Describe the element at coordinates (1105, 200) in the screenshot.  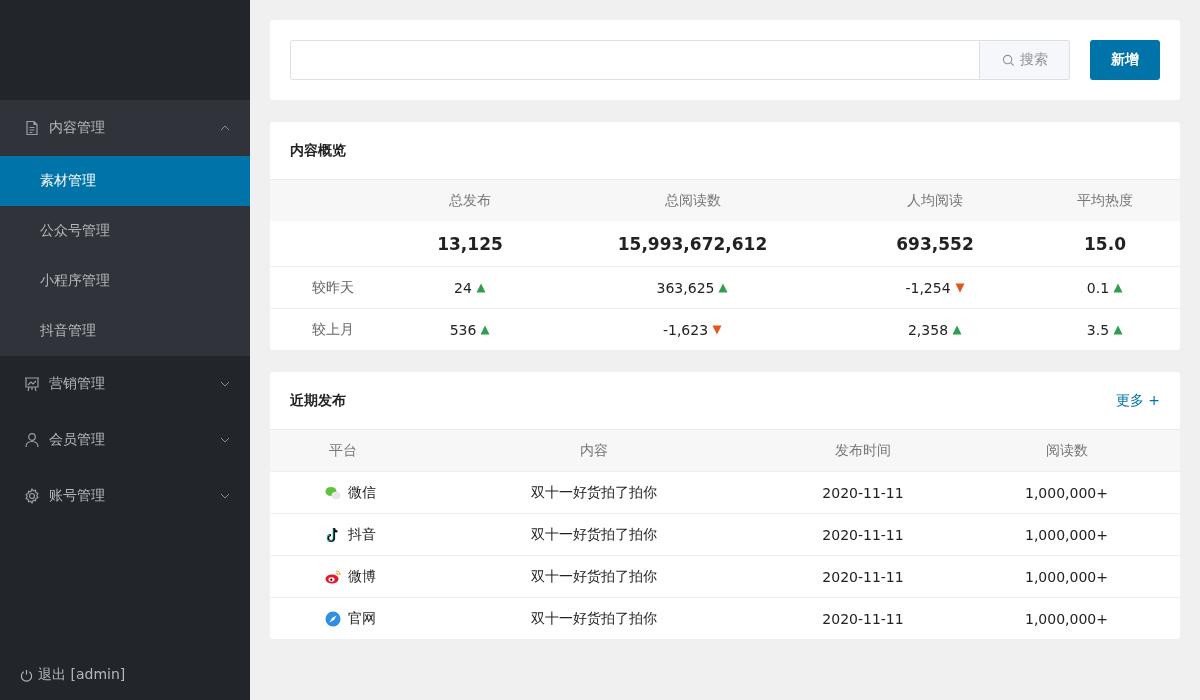
I see `column-header: 平均热度` at that location.